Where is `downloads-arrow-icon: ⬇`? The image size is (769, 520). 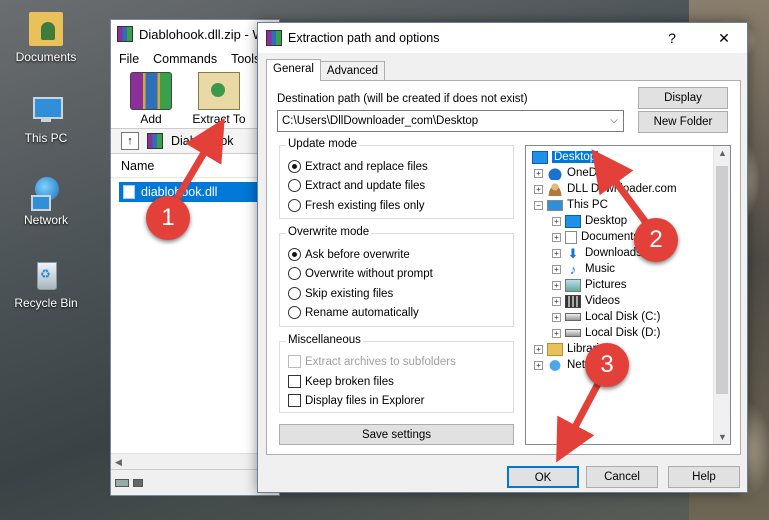
downloads-arrow-icon: ⬇ is located at coordinates (573, 253).